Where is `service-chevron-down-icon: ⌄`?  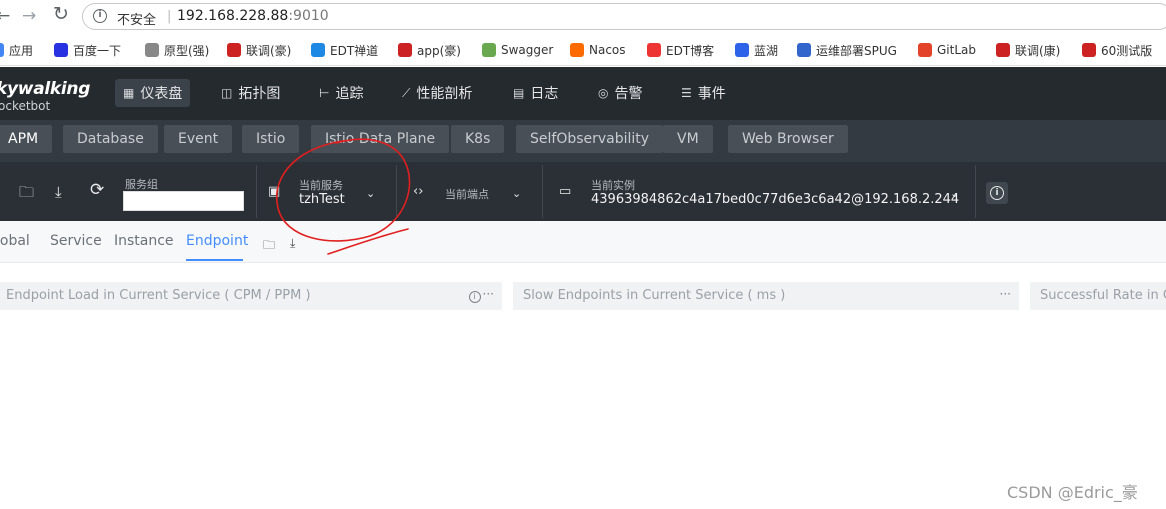 service-chevron-down-icon: ⌄ is located at coordinates (370, 193).